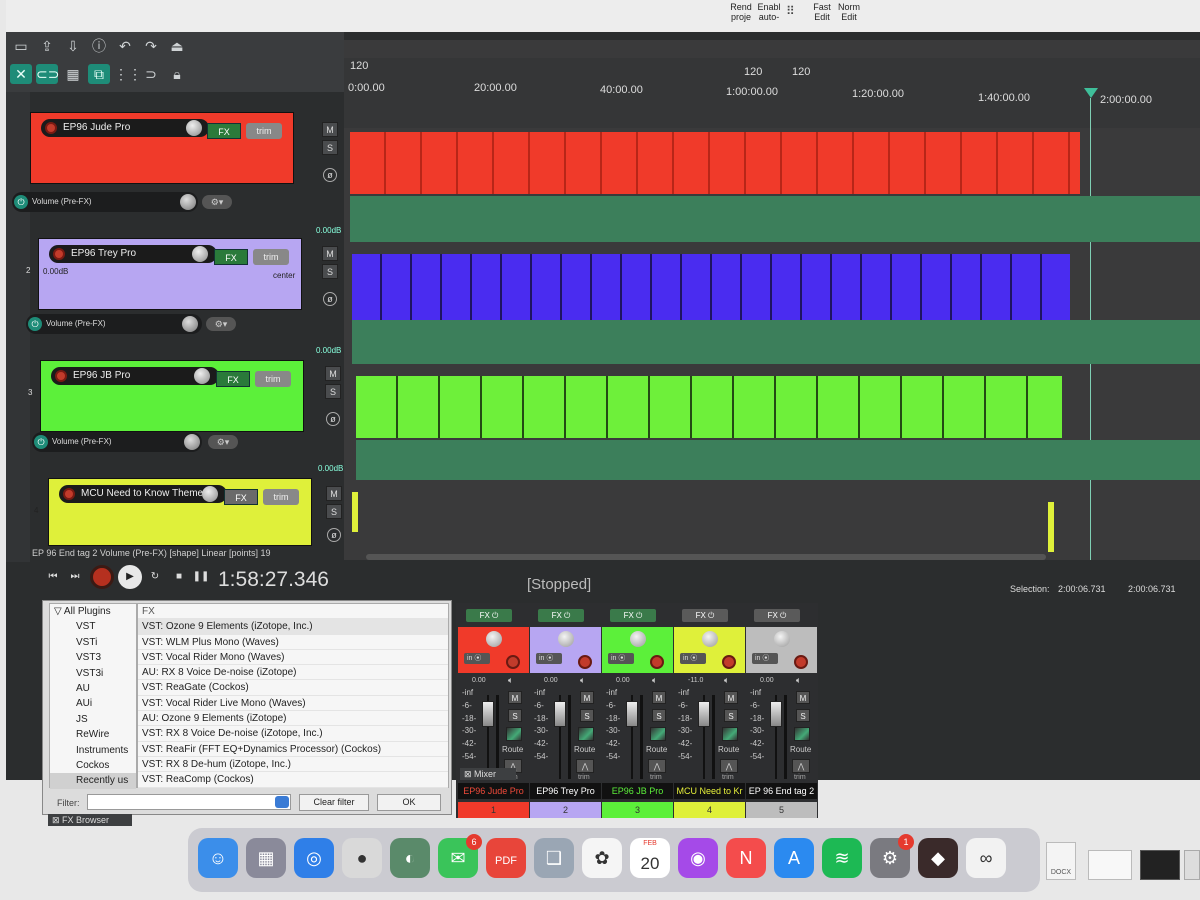 This screenshot has width=1200, height=900. What do you see at coordinates (93, 688) in the screenshot?
I see `tree-item: AU` at bounding box center [93, 688].